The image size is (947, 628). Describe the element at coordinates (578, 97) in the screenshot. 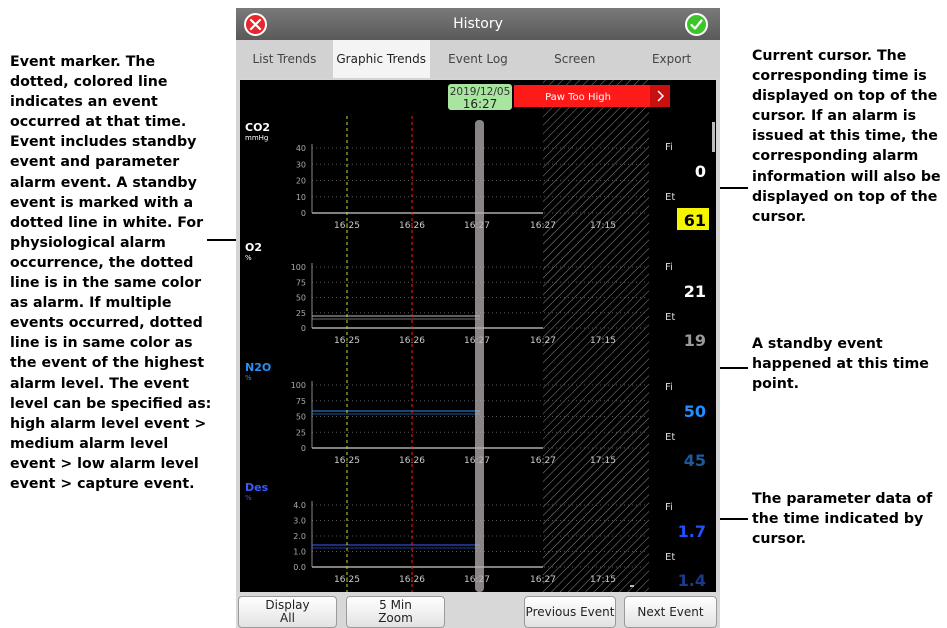

I see `alarm-message: Paw Too High` at that location.